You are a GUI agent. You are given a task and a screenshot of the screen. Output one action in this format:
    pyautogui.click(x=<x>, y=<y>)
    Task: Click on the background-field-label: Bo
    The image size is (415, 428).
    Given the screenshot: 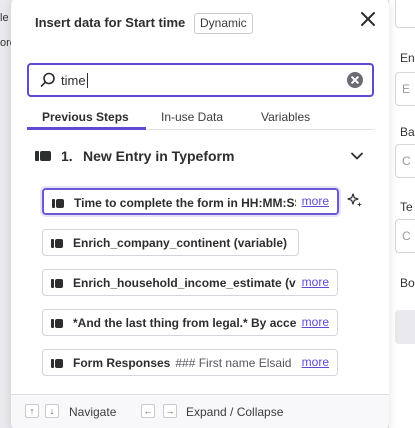 What is the action you would take?
    pyautogui.click(x=407, y=283)
    